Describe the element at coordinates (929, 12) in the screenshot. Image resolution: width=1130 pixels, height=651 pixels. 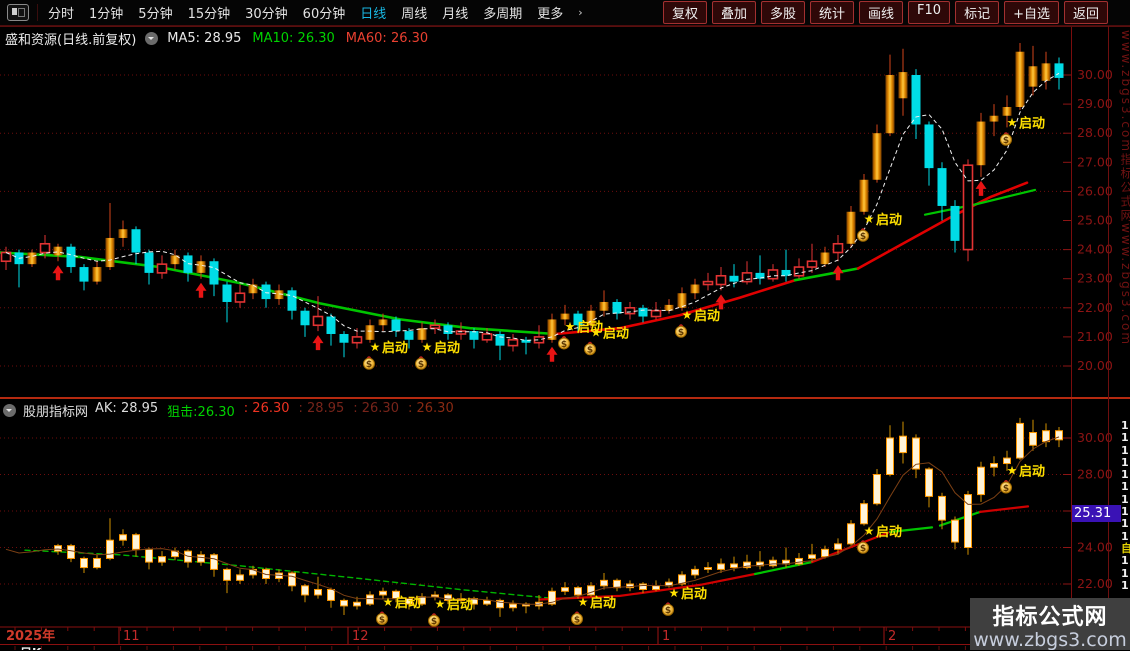
I see `action-button-F10: F10` at that location.